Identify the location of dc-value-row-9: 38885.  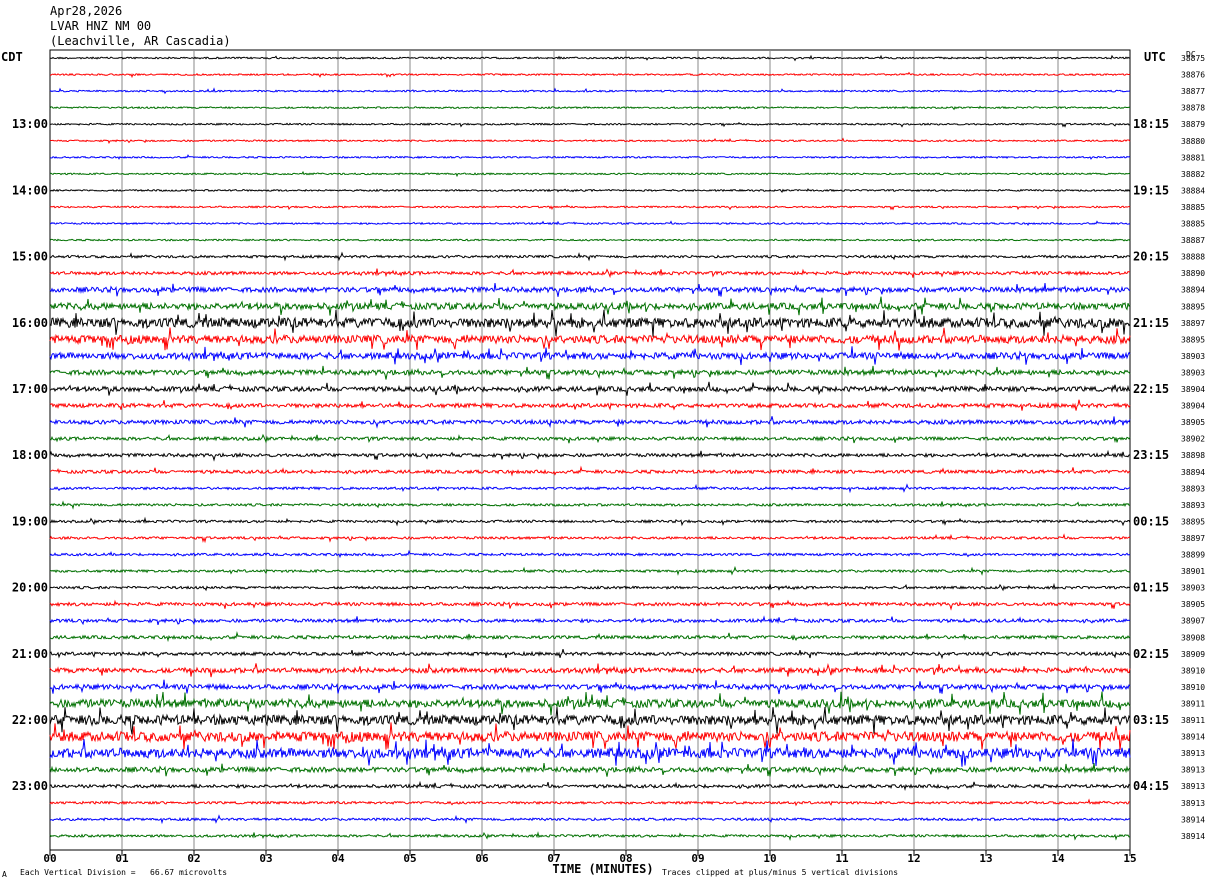
(1193, 207).